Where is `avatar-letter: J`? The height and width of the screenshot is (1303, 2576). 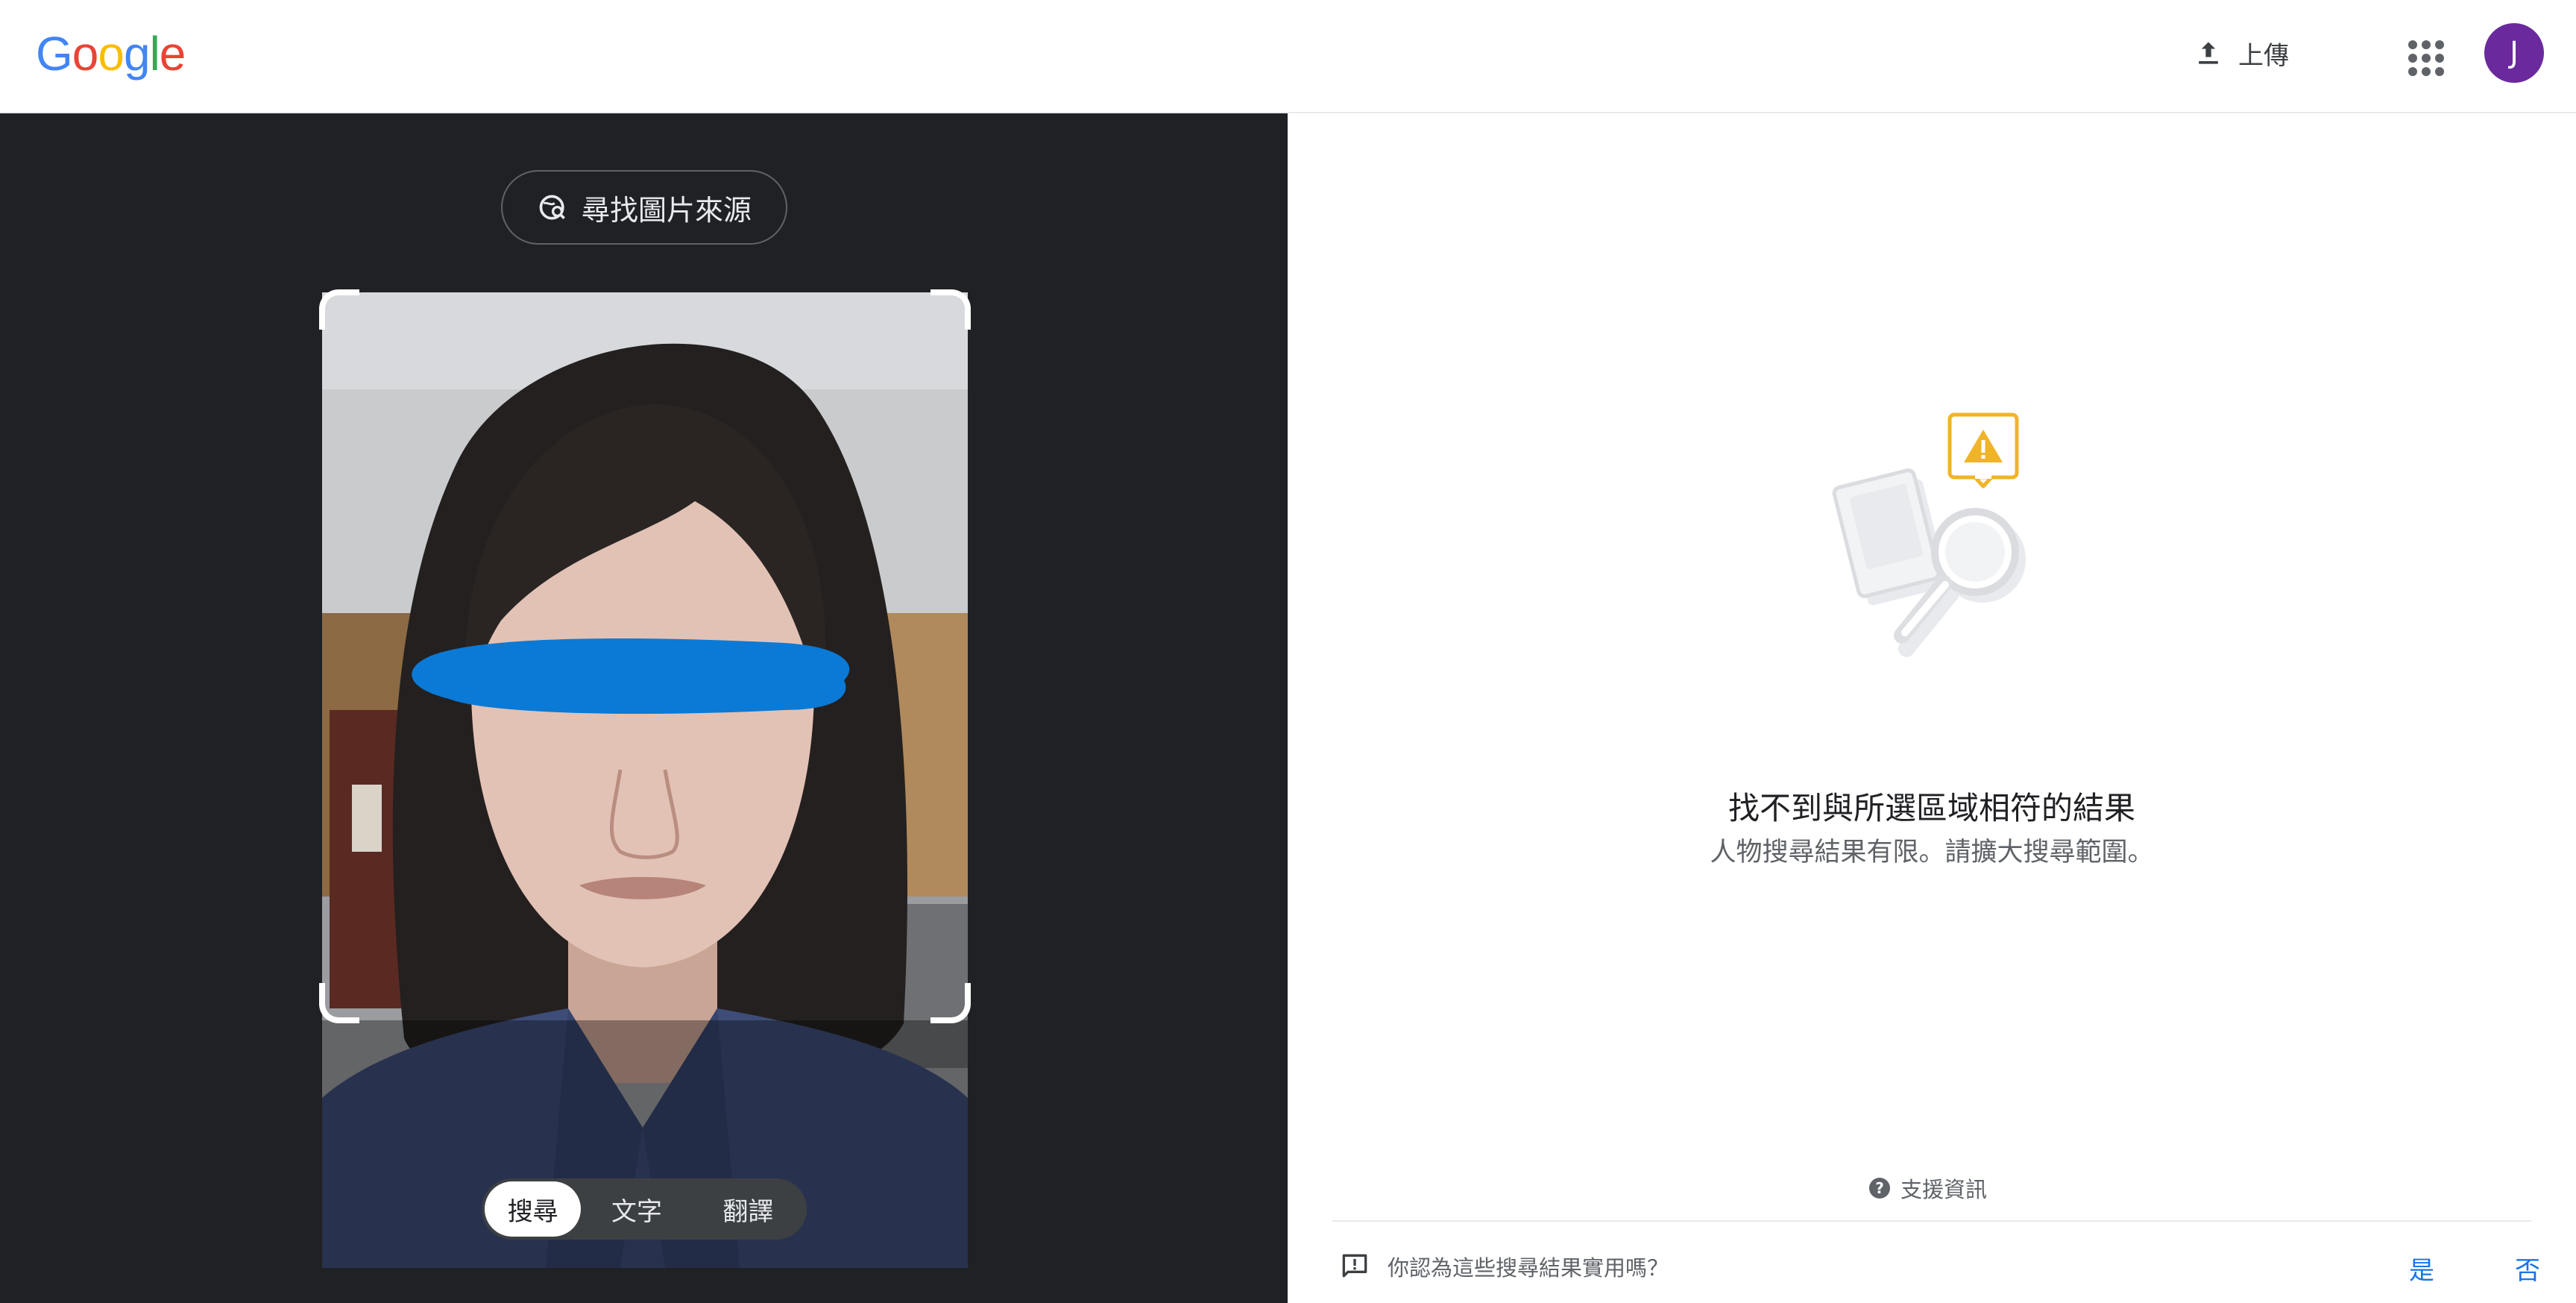 avatar-letter: J is located at coordinates (2514, 53).